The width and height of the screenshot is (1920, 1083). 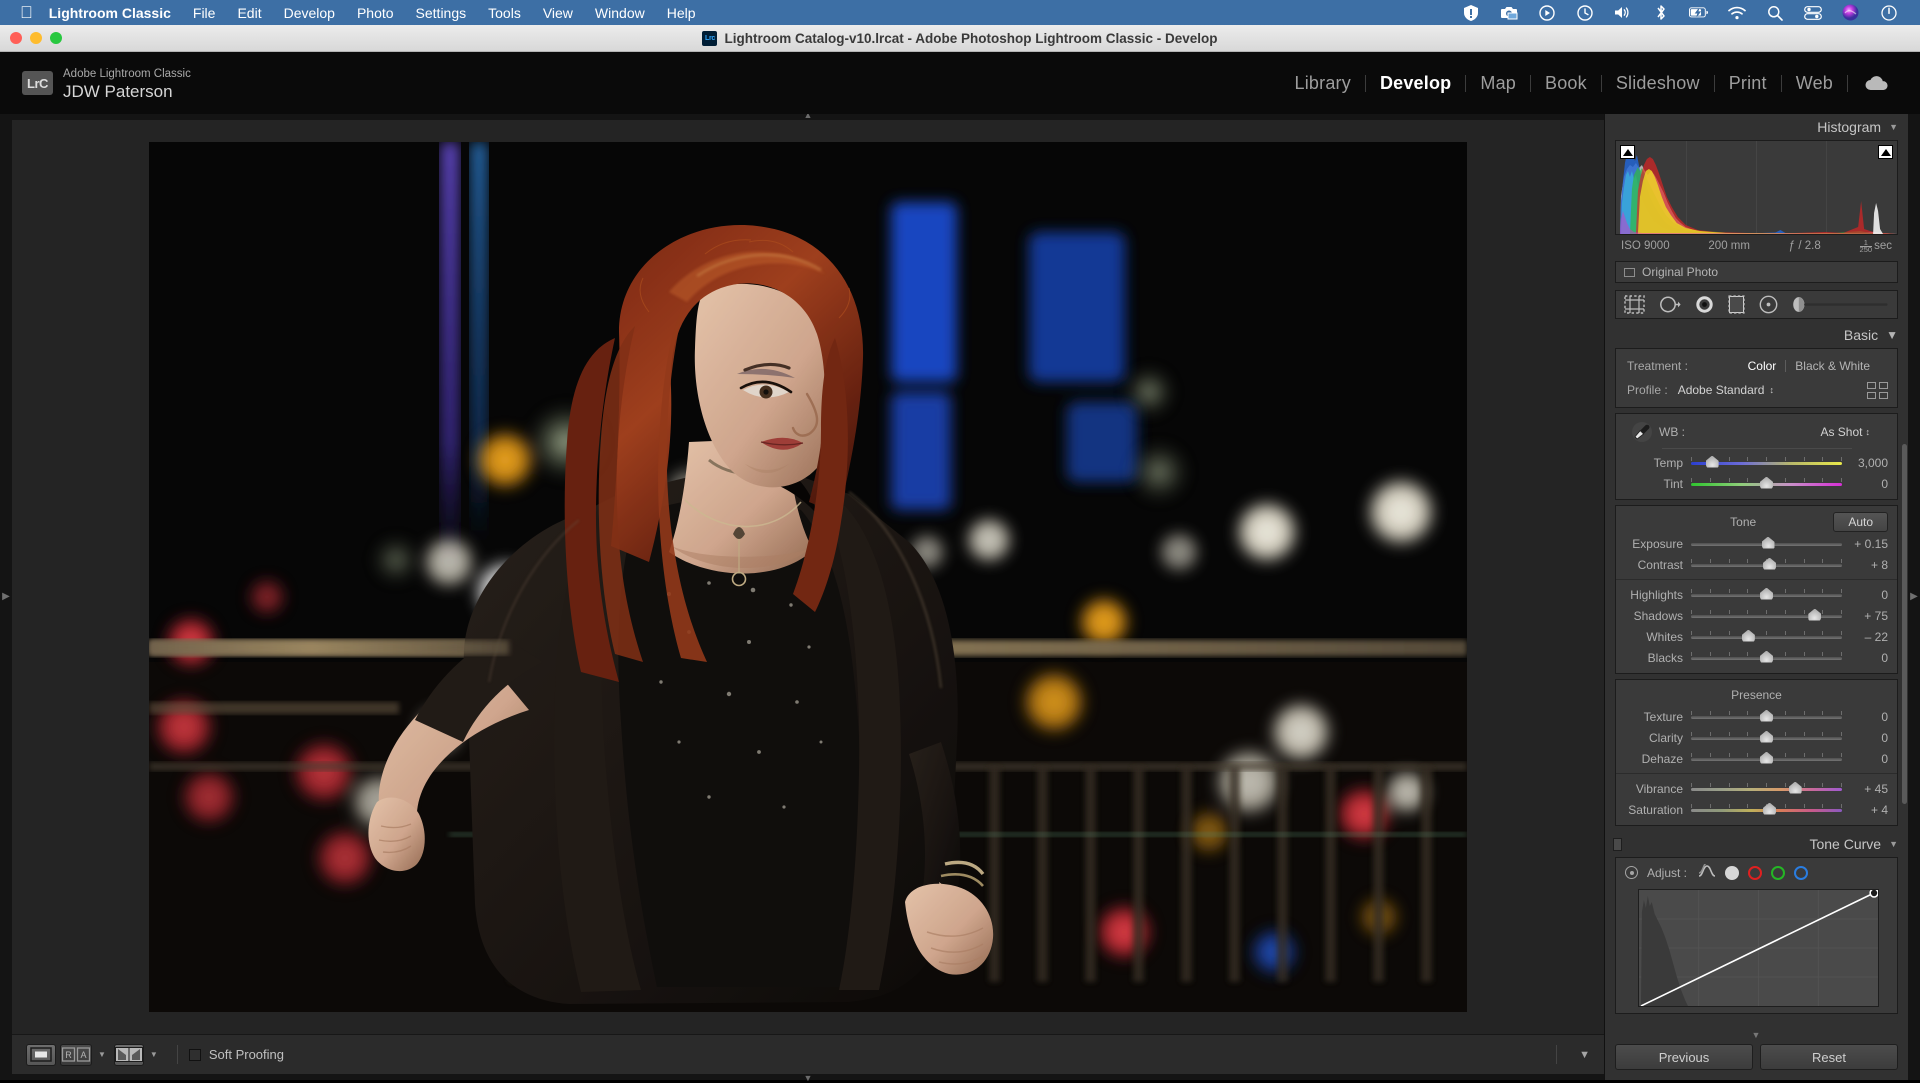 What do you see at coordinates (194, 1054) in the screenshot?
I see `soft-proofing-checkbox` at bounding box center [194, 1054].